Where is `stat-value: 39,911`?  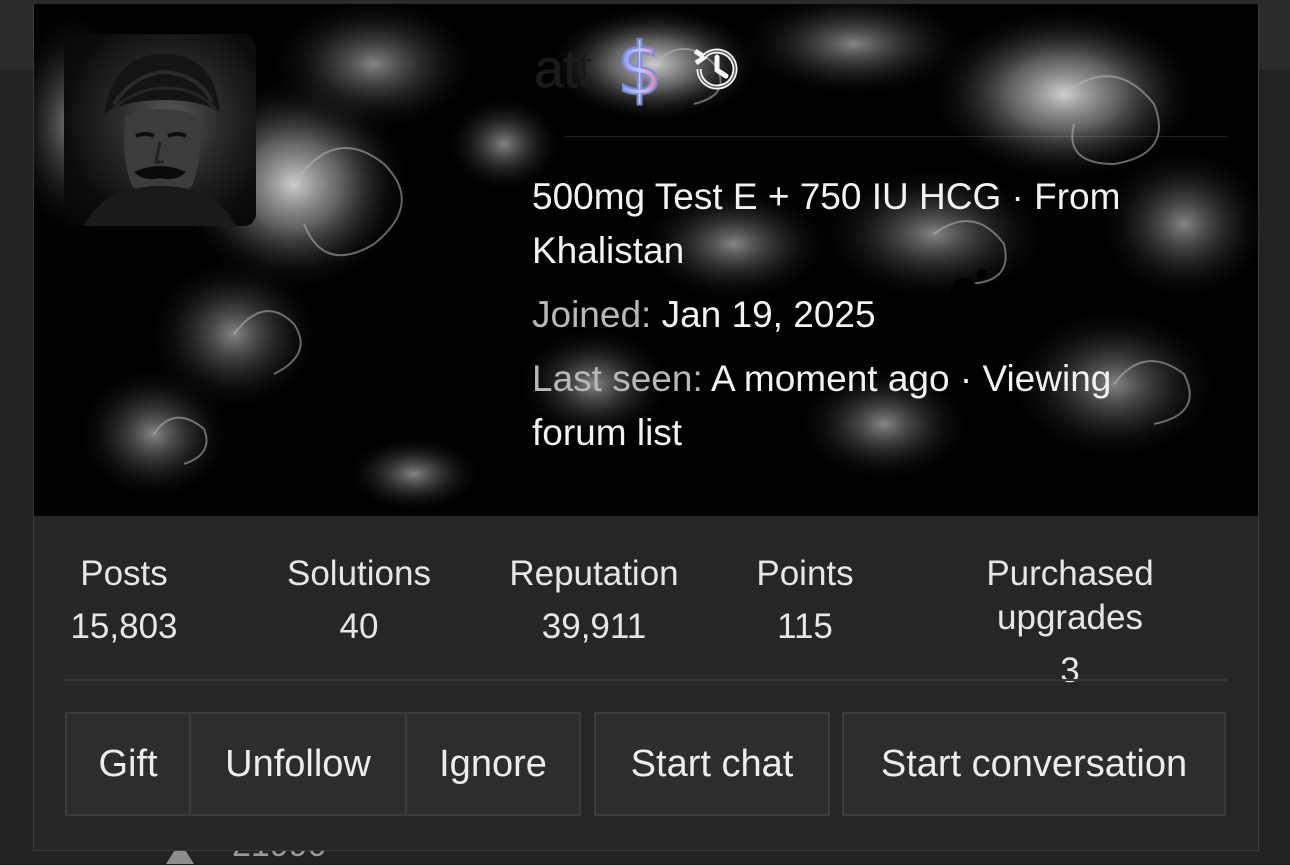
stat-value: 39,911 is located at coordinates (594, 626).